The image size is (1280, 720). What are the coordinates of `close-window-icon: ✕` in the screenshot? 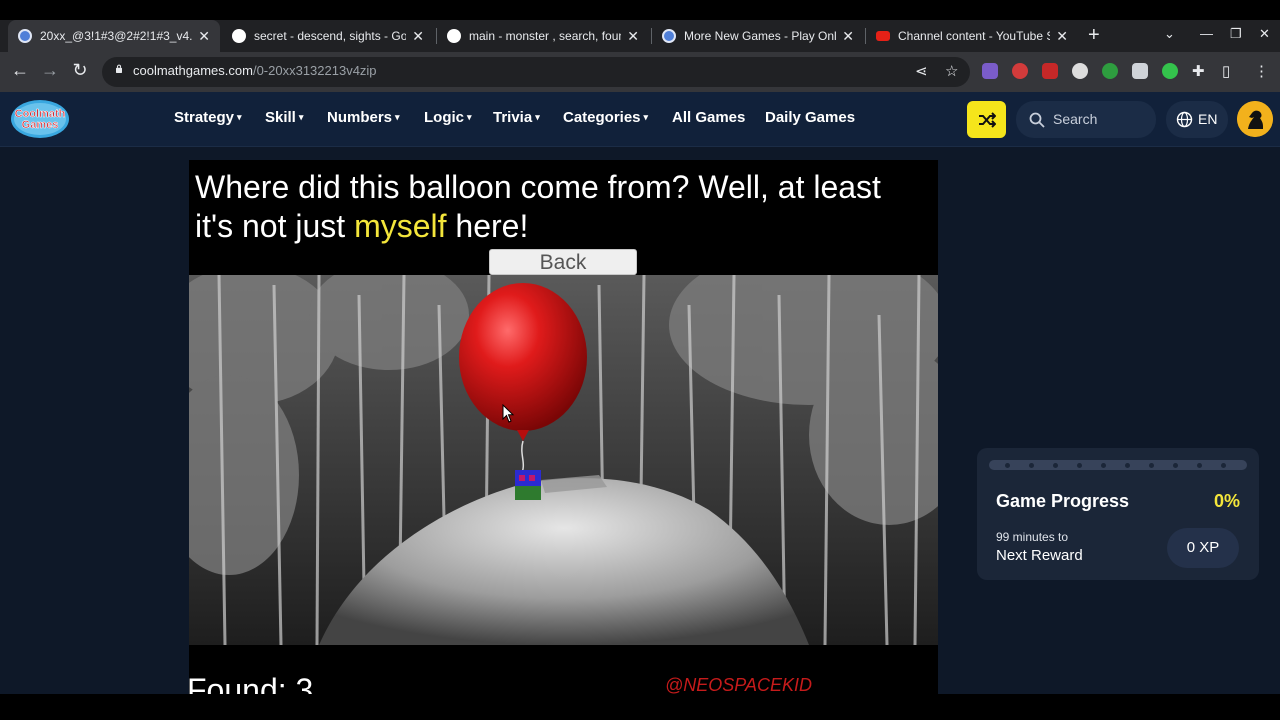 It's located at (1264, 34).